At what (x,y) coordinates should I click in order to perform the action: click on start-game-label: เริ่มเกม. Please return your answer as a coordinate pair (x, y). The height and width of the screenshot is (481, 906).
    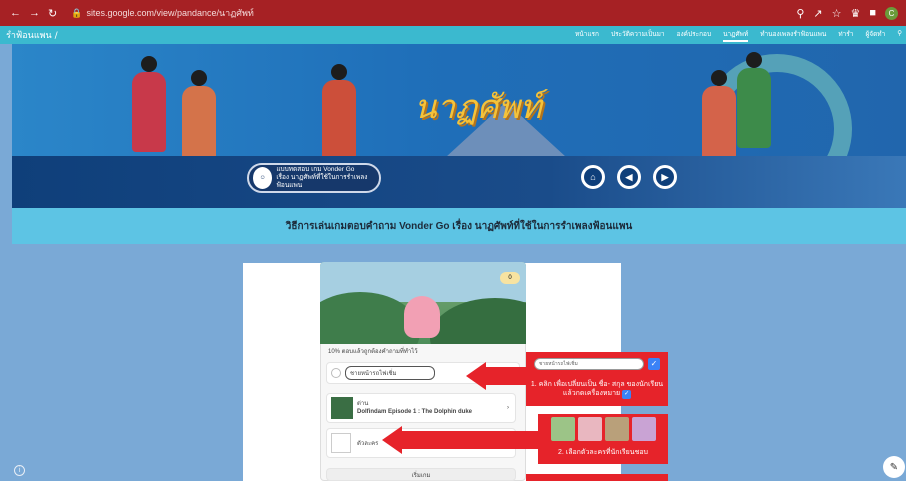
    Looking at the image, I should click on (421, 475).